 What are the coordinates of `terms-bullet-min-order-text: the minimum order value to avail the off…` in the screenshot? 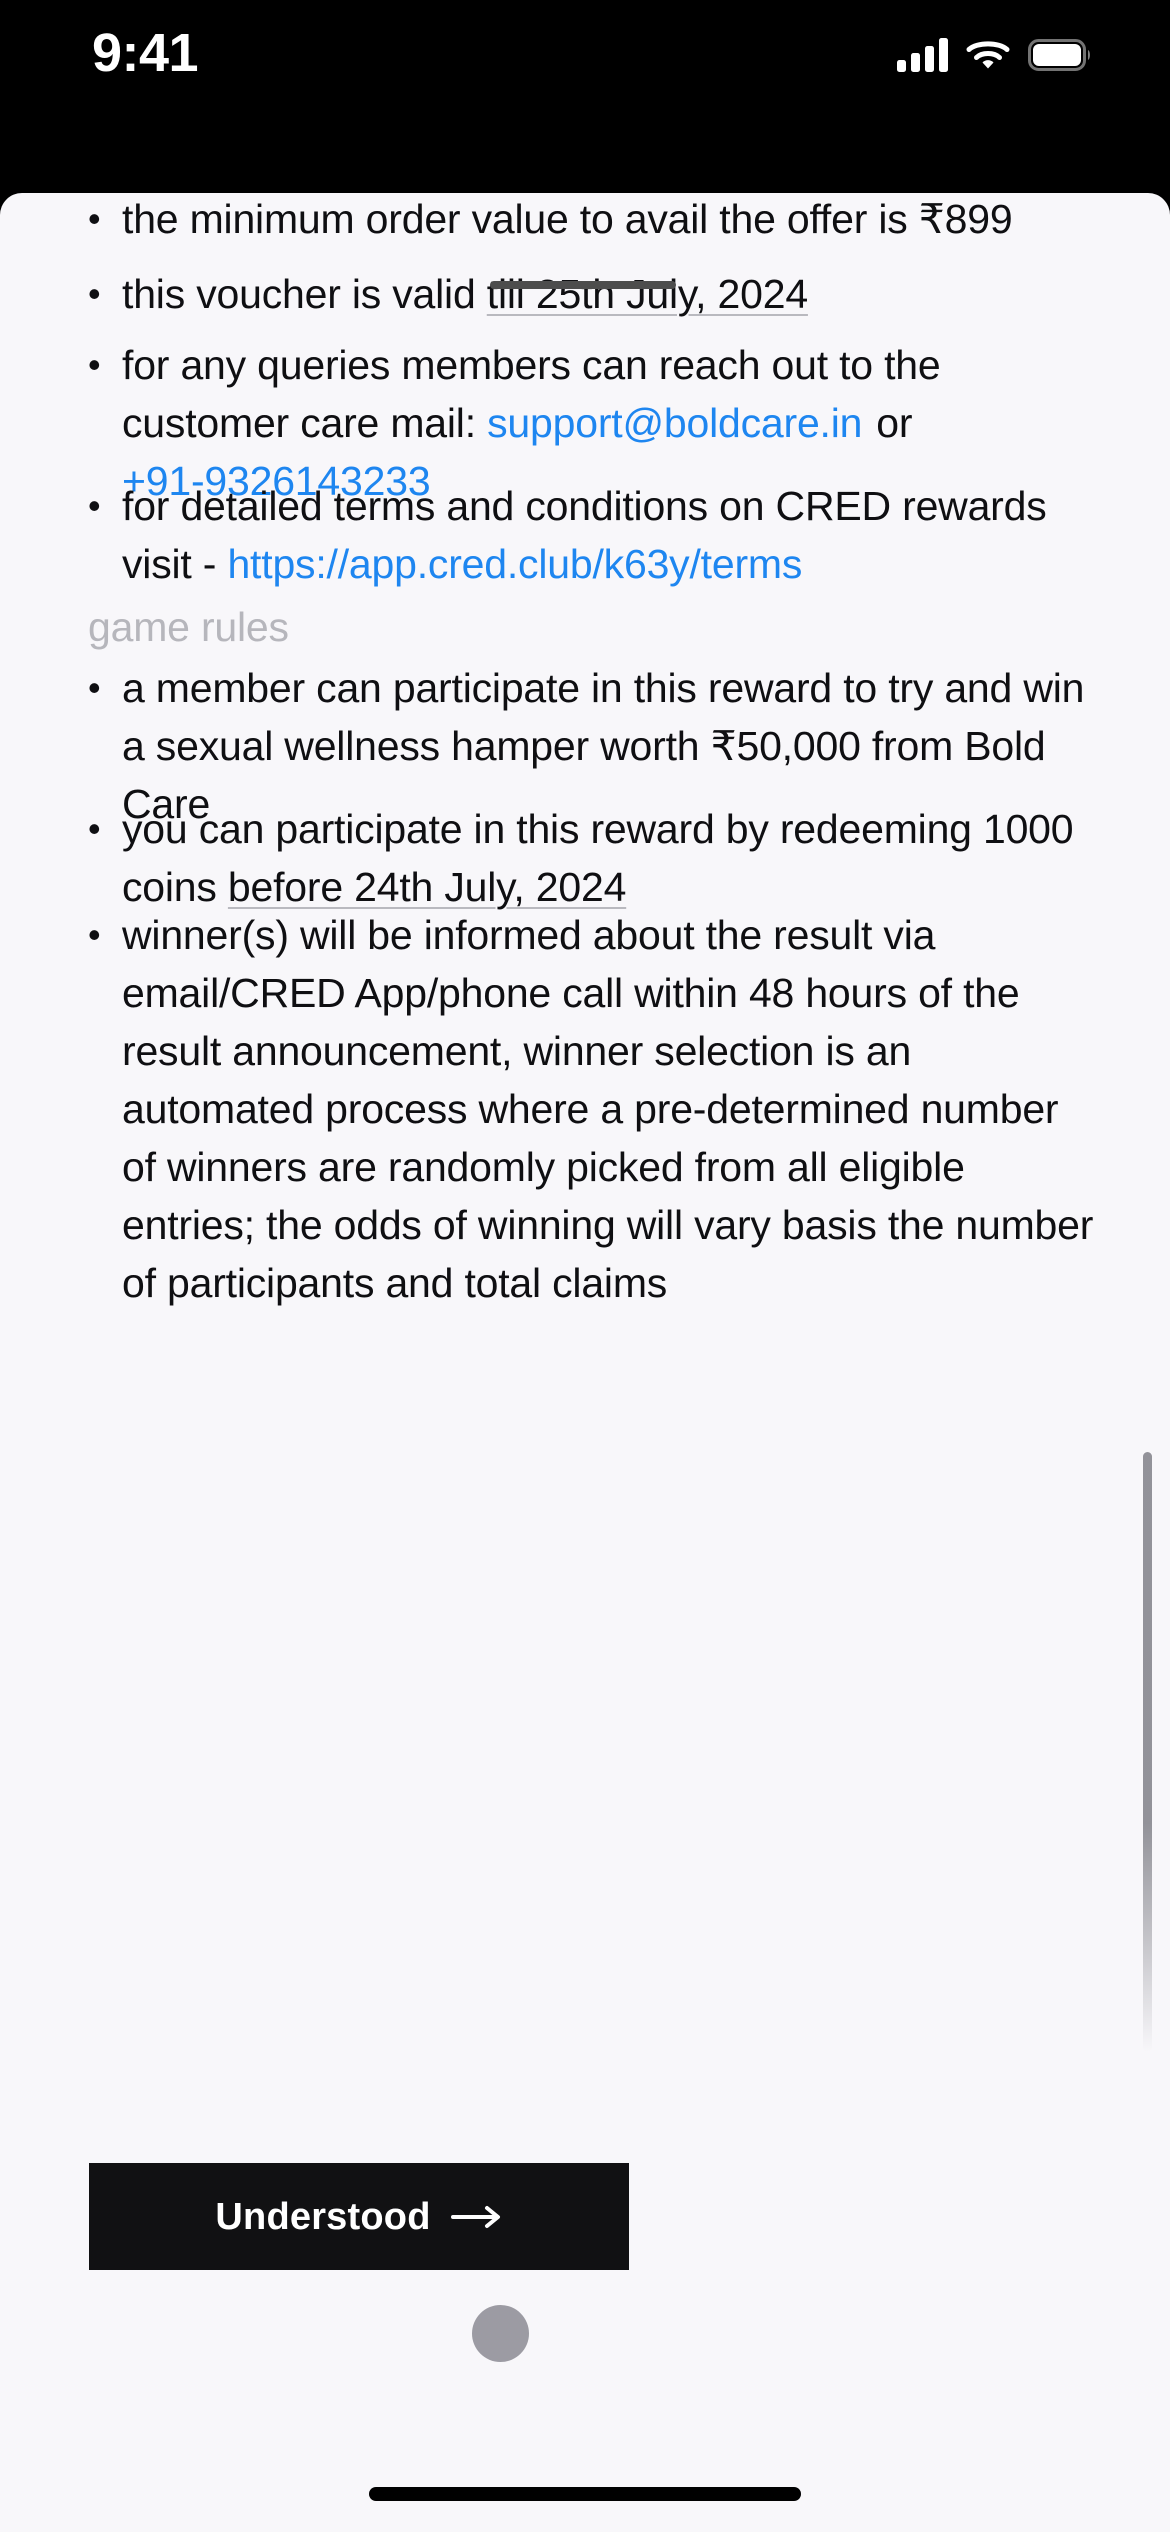 It's located at (567, 219).